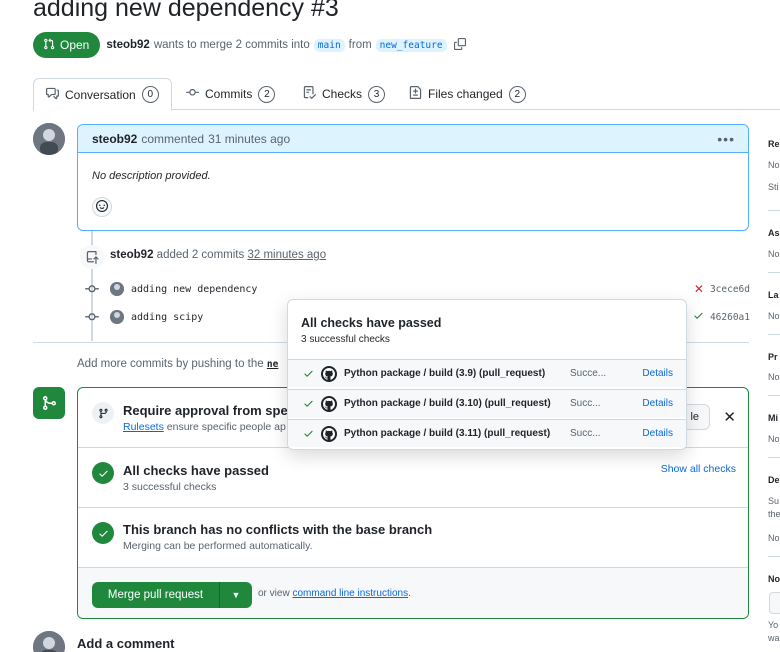 This screenshot has height=652, width=780. Describe the element at coordinates (272, 364) in the screenshot. I see `hint-branch: ne` at that location.